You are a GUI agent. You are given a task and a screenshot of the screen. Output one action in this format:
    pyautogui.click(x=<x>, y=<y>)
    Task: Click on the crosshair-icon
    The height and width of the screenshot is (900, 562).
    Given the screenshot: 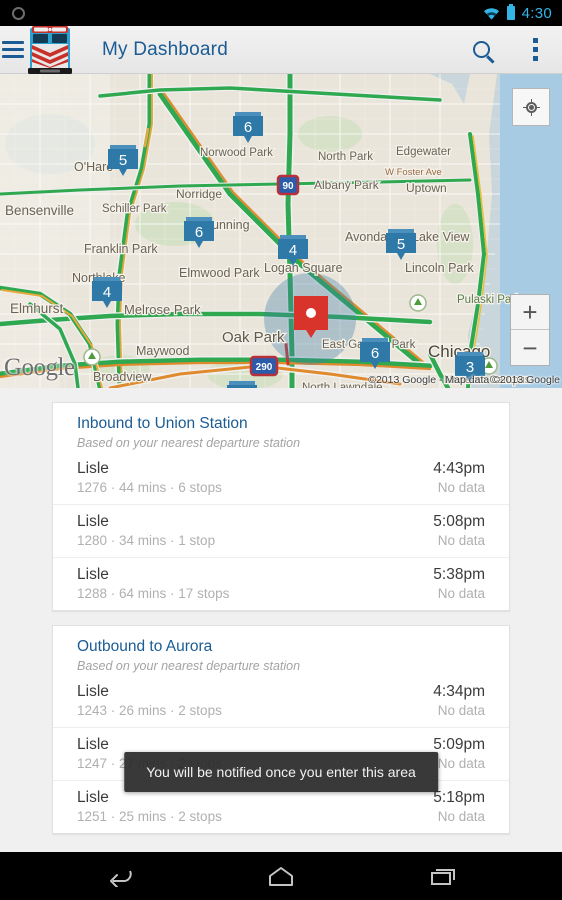 What is the action you would take?
    pyautogui.click(x=531, y=107)
    